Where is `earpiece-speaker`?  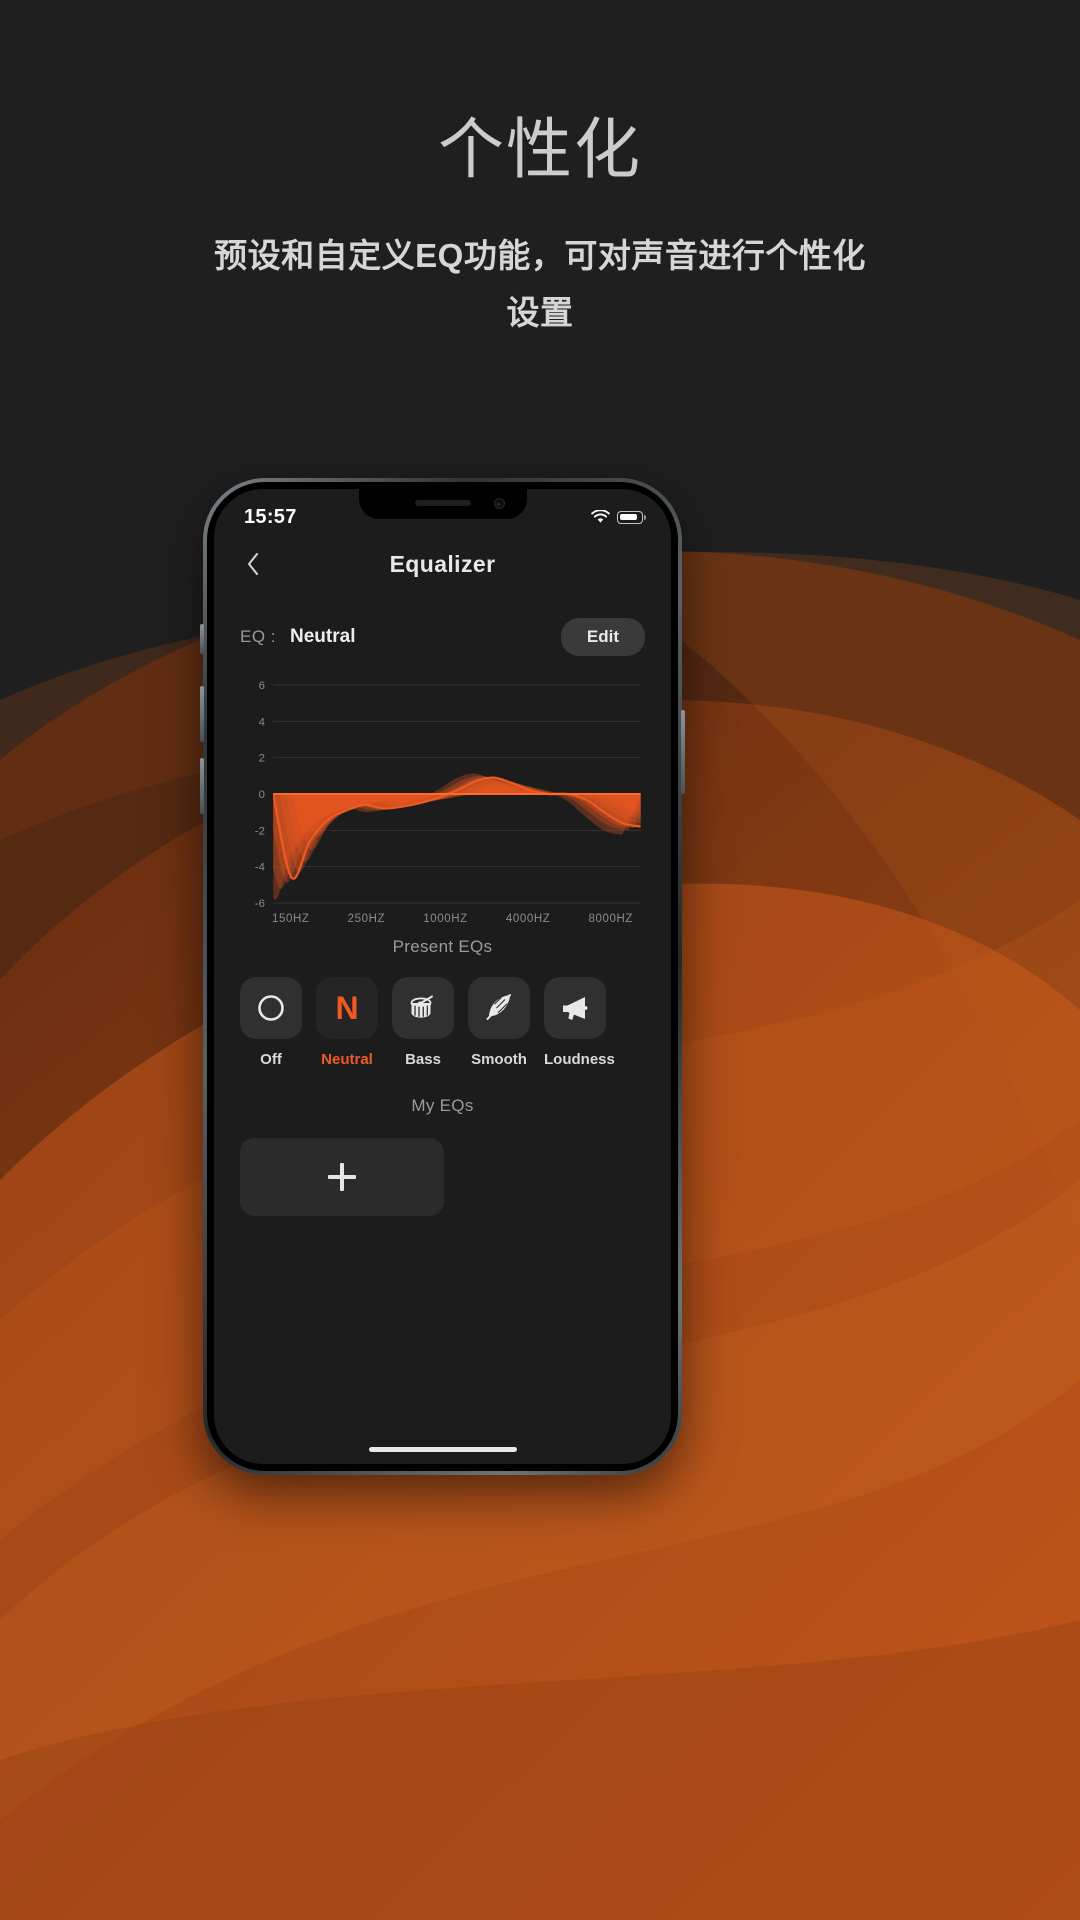
earpiece-speaker is located at coordinates (442, 503).